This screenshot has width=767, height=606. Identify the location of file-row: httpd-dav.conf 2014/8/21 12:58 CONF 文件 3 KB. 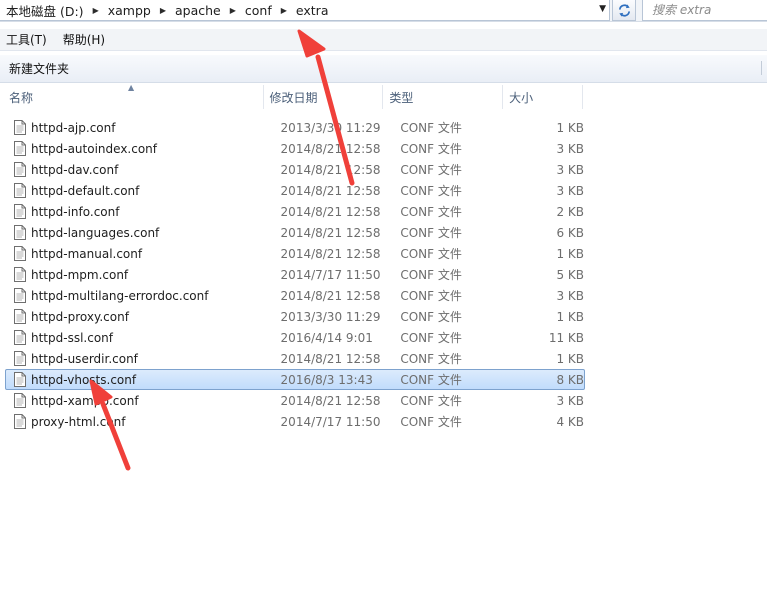
(295, 169).